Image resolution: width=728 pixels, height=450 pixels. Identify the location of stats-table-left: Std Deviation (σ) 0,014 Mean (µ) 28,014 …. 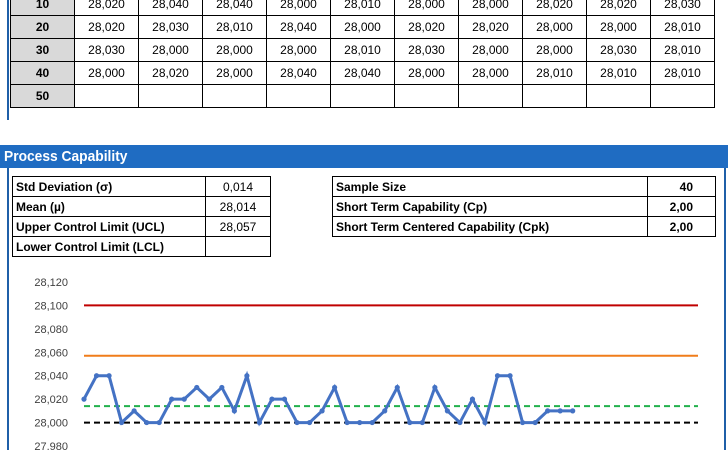
(141, 216).